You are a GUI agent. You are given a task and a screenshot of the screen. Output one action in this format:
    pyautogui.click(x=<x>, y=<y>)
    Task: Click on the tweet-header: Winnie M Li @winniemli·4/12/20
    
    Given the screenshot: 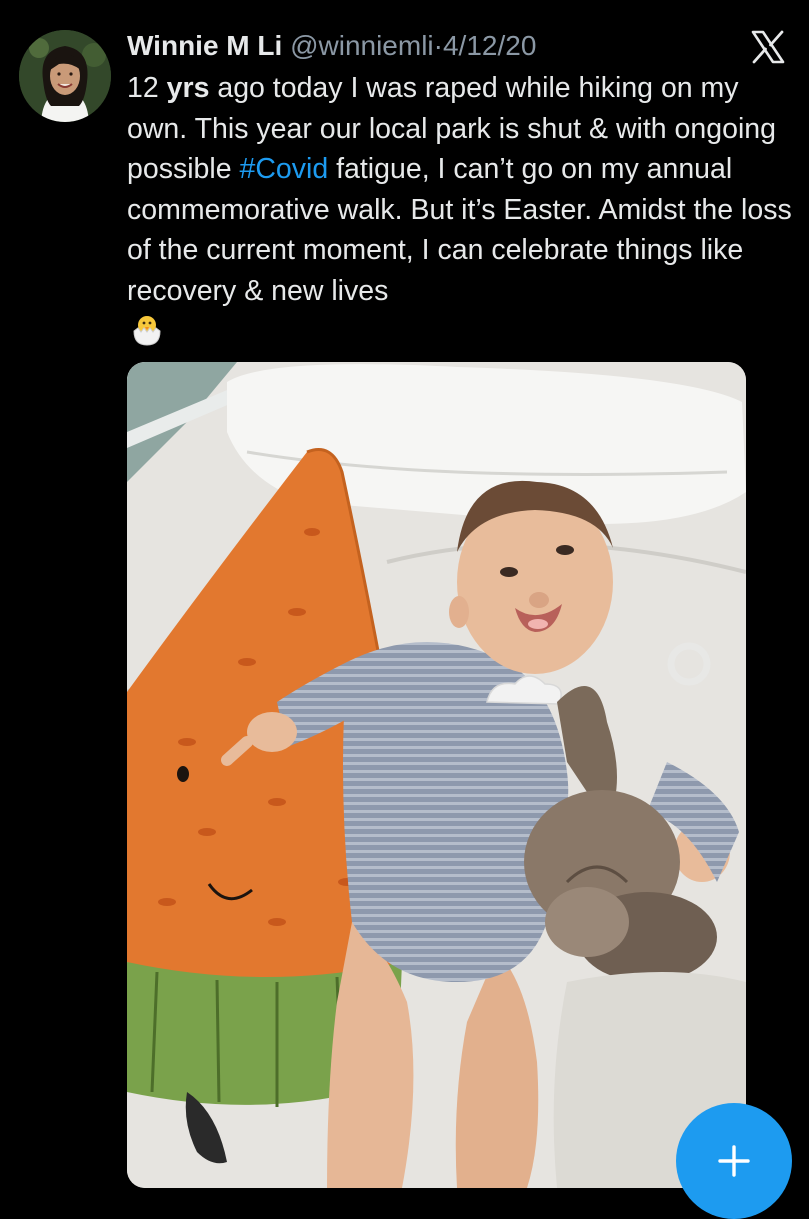 What is the action you would take?
    pyautogui.click(x=428, y=46)
    